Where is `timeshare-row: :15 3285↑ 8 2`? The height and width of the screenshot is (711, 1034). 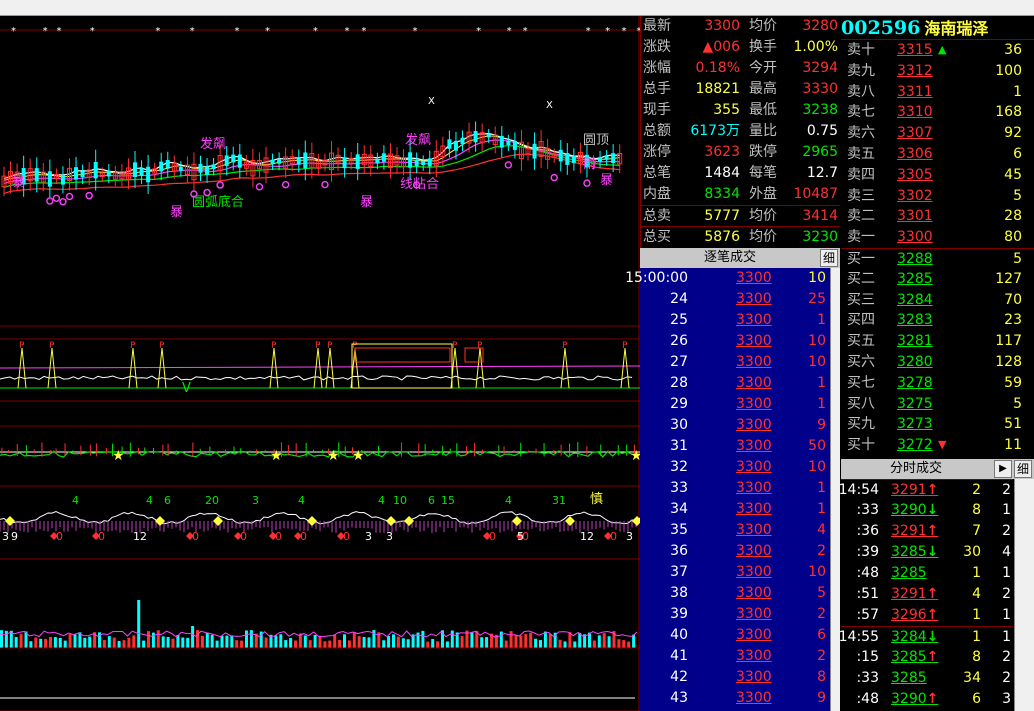 timeshare-row: :15 3285↑ 8 2 is located at coordinates (927, 657).